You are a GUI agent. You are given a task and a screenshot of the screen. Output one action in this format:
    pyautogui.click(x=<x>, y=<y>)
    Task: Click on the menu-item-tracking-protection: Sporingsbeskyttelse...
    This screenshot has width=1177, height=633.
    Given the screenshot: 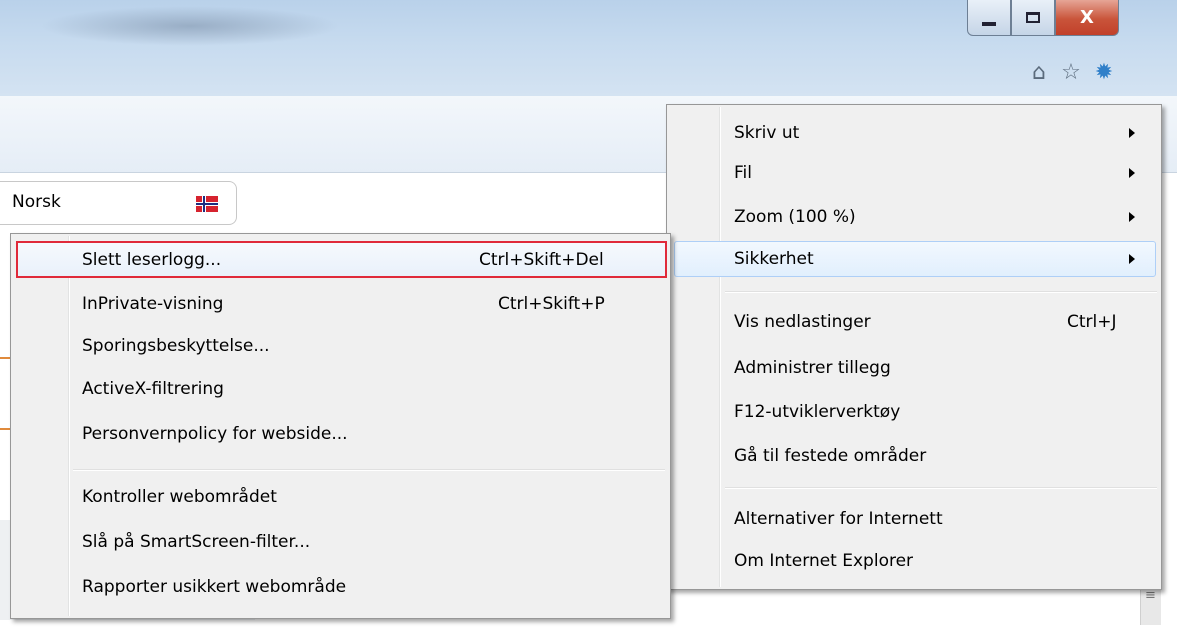 What is the action you would take?
    pyautogui.click(x=340, y=346)
    